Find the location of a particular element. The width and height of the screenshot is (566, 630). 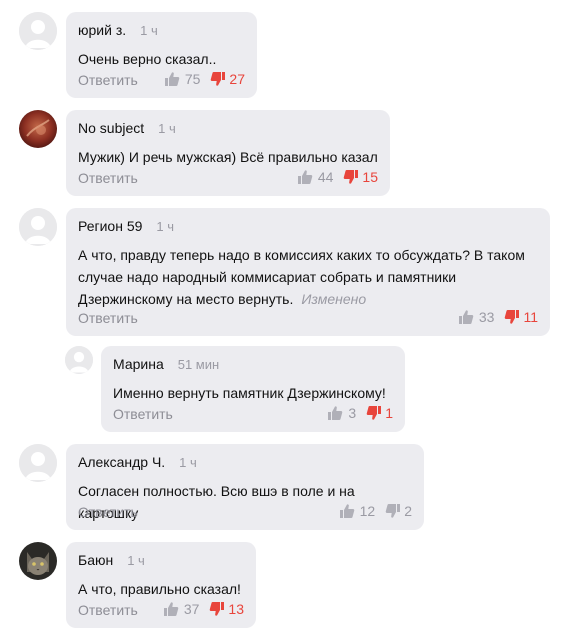

dislike-count: 15 is located at coordinates (370, 177).